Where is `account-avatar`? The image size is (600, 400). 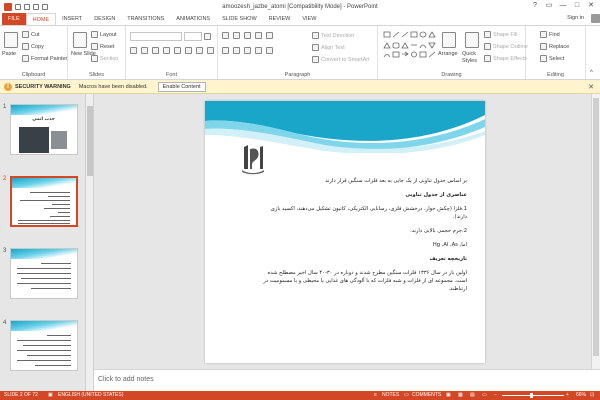 account-avatar is located at coordinates (595, 18).